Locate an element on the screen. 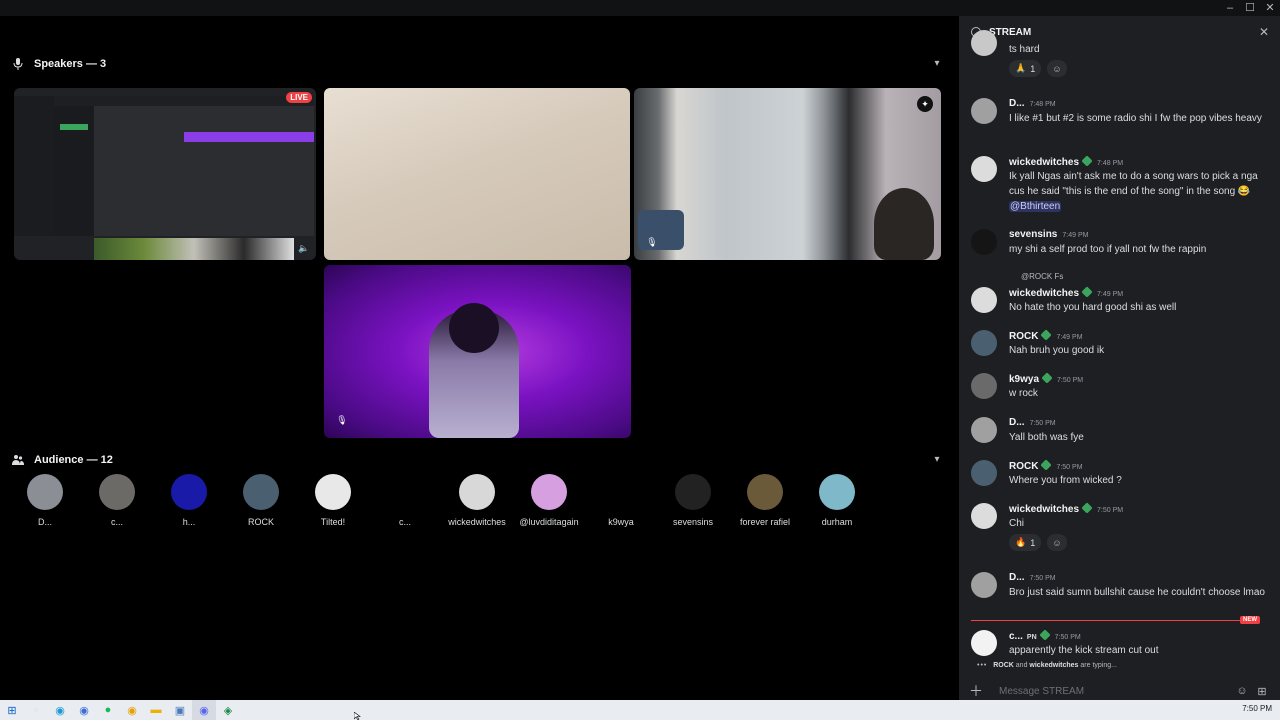 Image resolution: width=1280 pixels, height=720 pixels. message-author: wickedwitches 7:49 PM is located at coordinates (1066, 292).